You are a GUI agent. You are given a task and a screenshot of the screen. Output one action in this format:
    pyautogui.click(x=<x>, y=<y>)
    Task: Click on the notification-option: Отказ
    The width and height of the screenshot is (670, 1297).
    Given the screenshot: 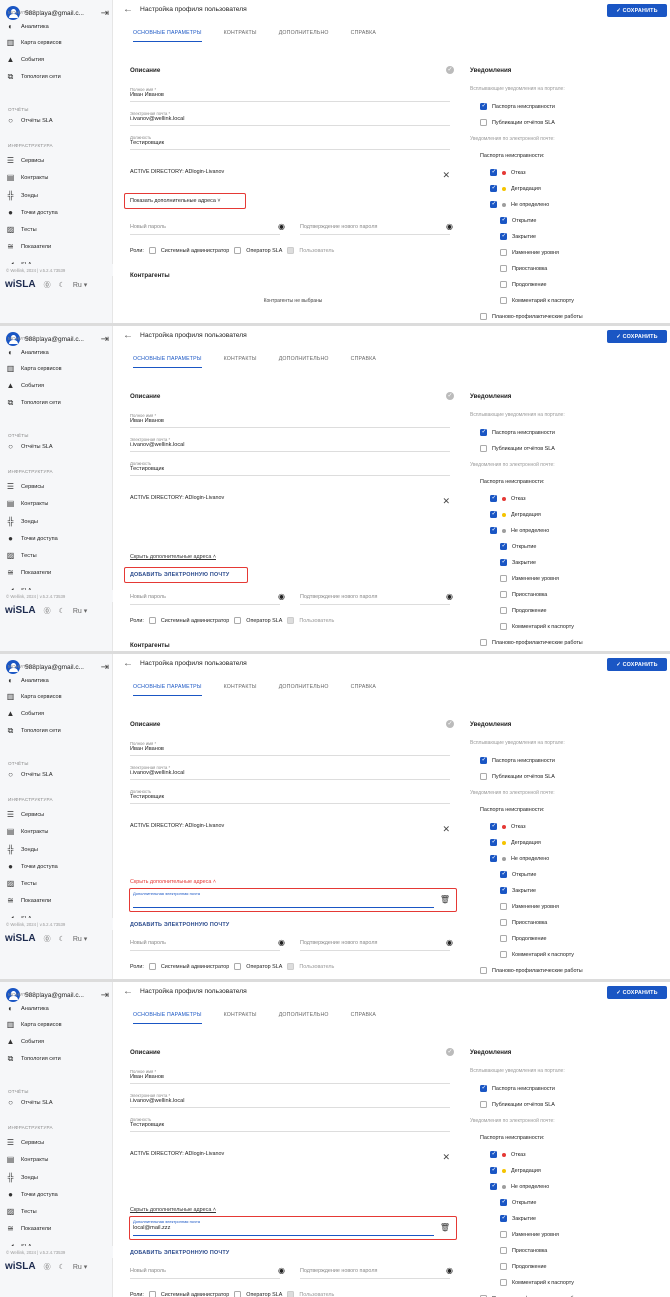 What is the action you would take?
    pyautogui.click(x=508, y=1154)
    